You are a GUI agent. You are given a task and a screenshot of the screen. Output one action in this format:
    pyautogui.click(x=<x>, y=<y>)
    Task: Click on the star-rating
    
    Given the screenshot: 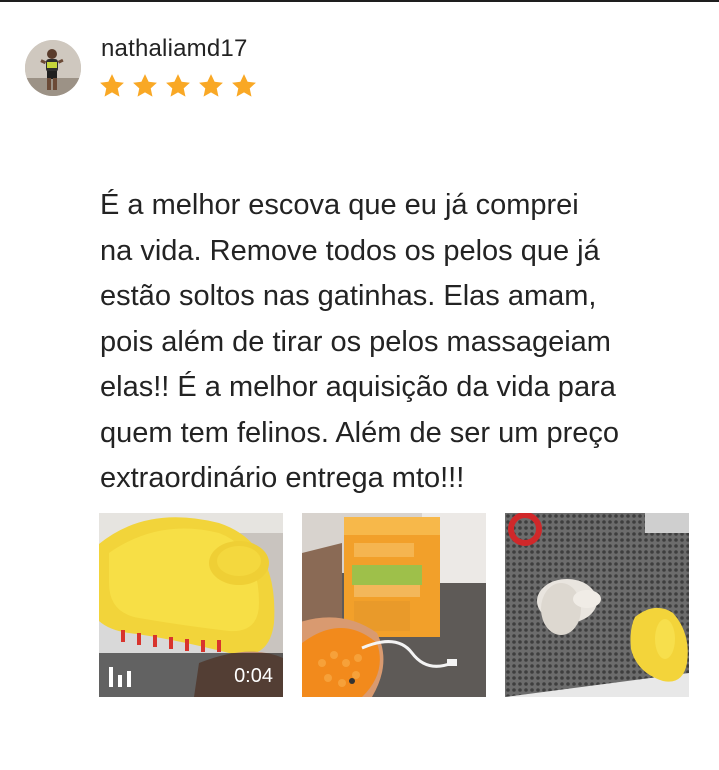 What is the action you would take?
    pyautogui.click(x=178, y=86)
    